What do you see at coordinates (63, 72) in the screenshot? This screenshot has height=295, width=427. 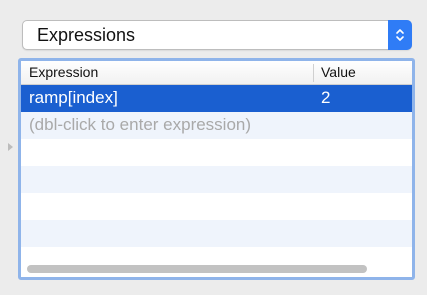 I see `column-header-expression: Expression` at bounding box center [63, 72].